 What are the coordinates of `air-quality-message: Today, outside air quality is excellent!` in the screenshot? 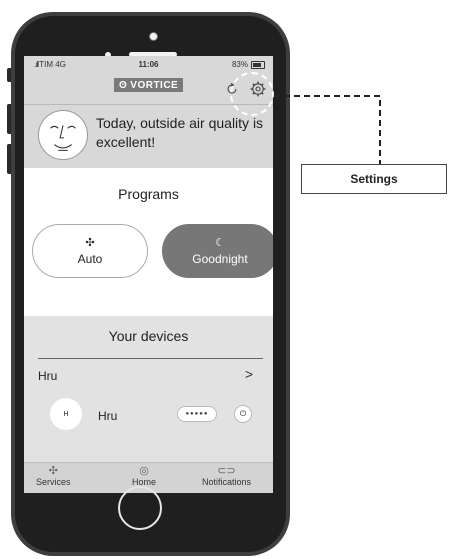 It's located at (180, 132).